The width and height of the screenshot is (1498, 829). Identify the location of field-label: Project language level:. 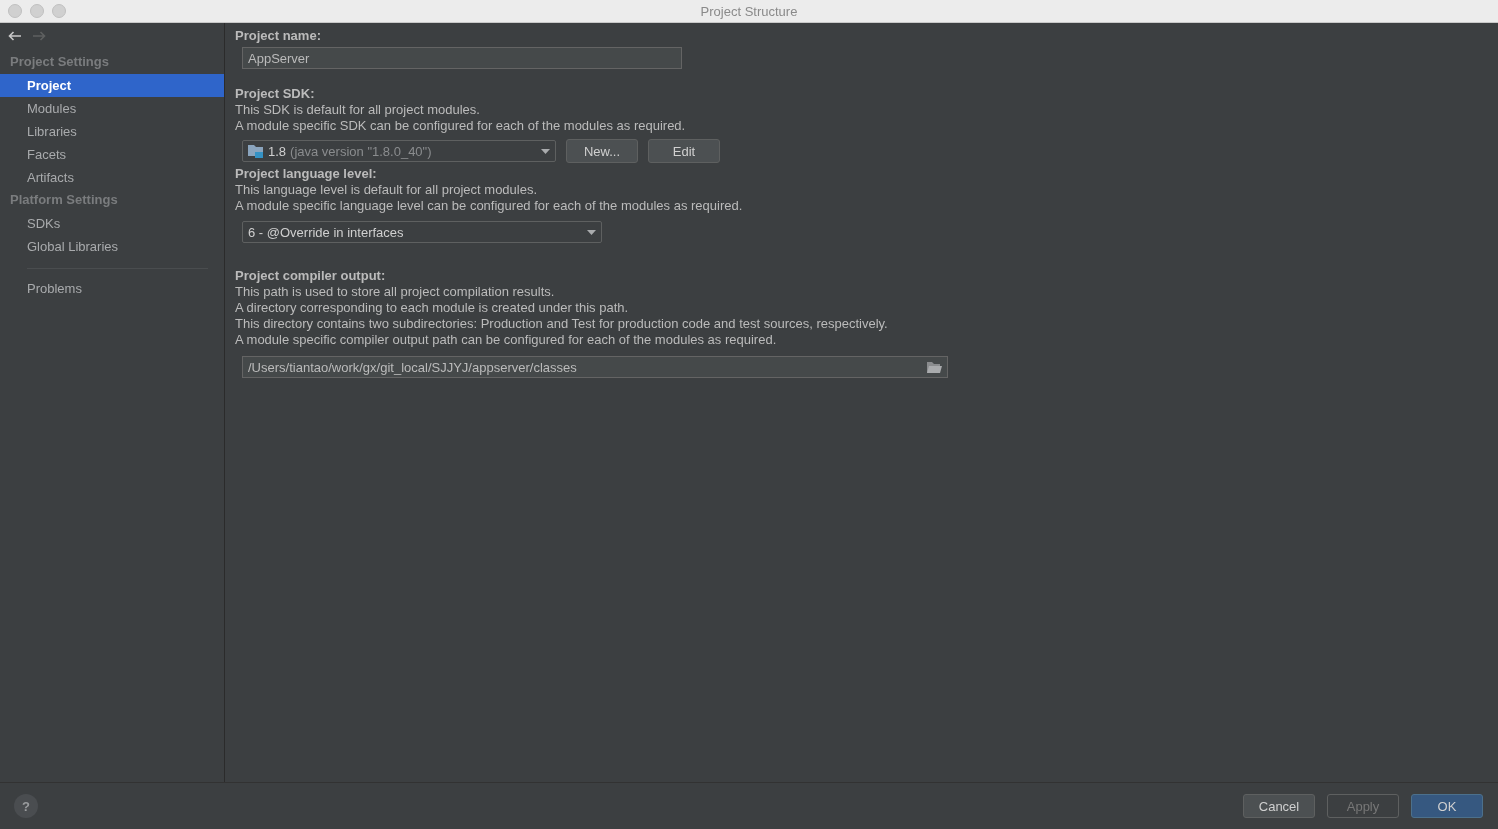
(306, 174).